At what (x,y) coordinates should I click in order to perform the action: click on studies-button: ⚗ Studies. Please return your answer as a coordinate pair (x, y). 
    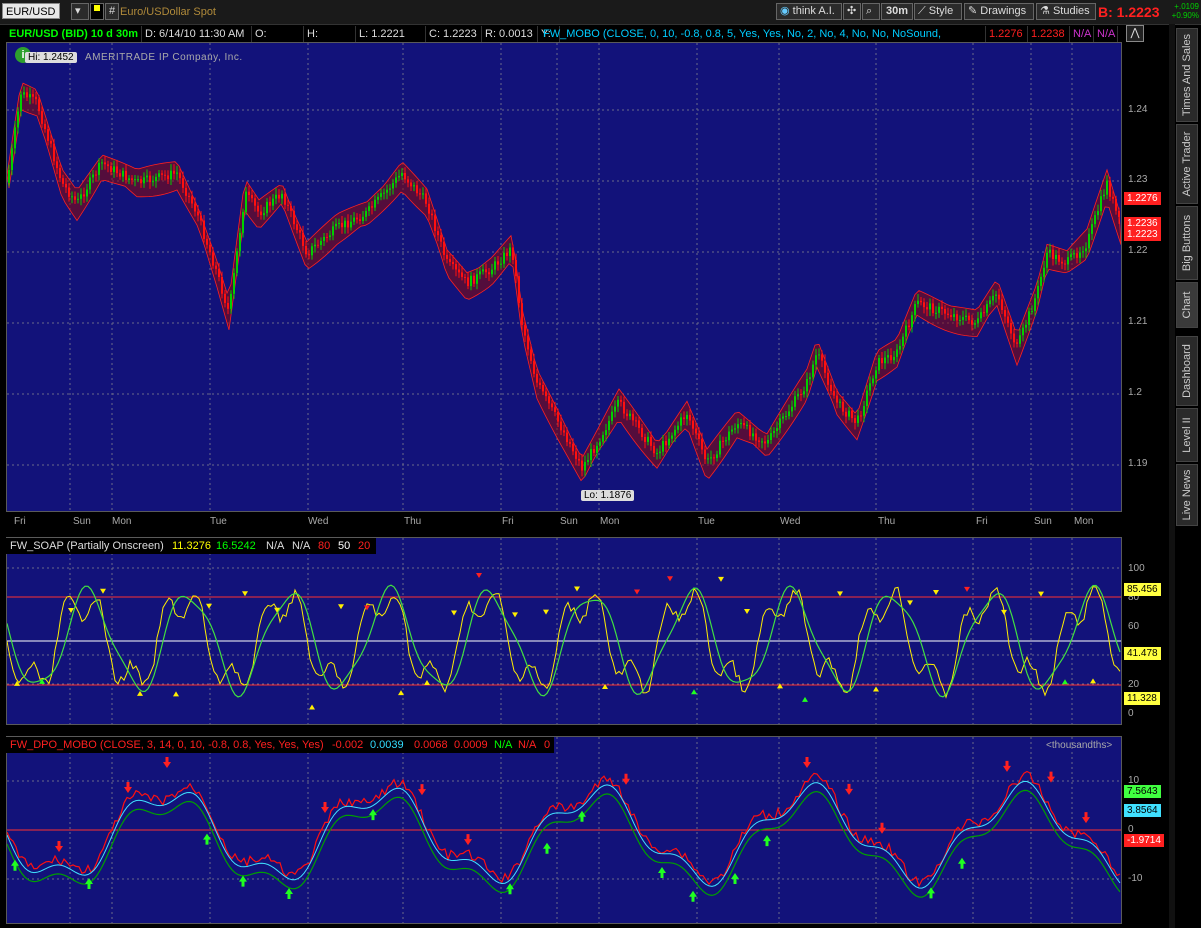
    Looking at the image, I should click on (1066, 11).